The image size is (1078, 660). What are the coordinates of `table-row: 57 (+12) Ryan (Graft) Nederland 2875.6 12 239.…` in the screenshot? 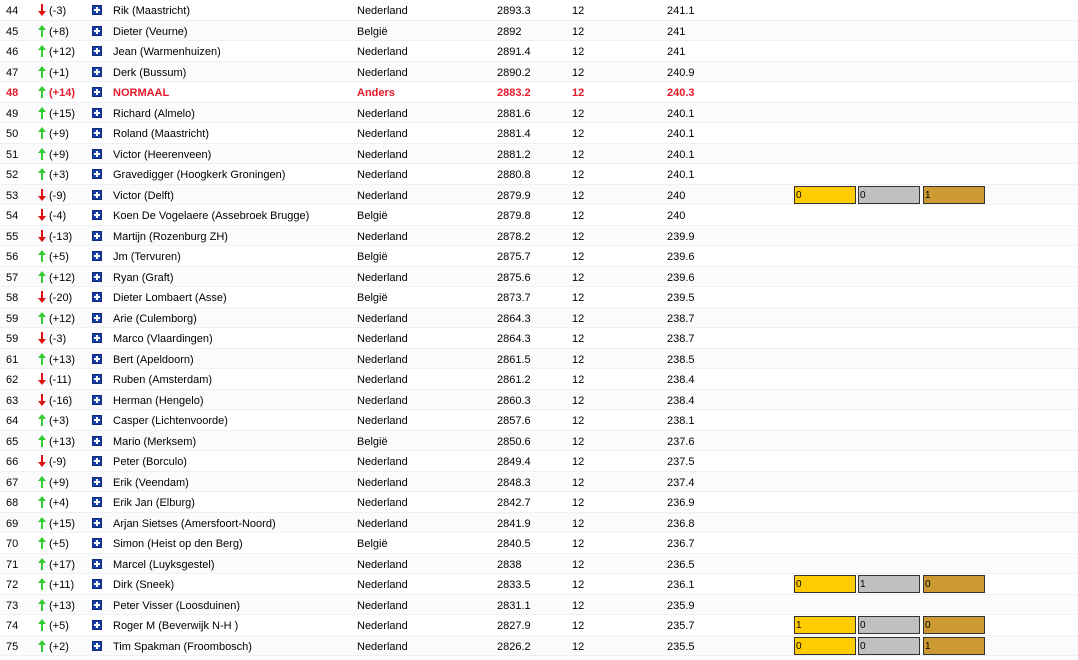 It's located at (539, 276).